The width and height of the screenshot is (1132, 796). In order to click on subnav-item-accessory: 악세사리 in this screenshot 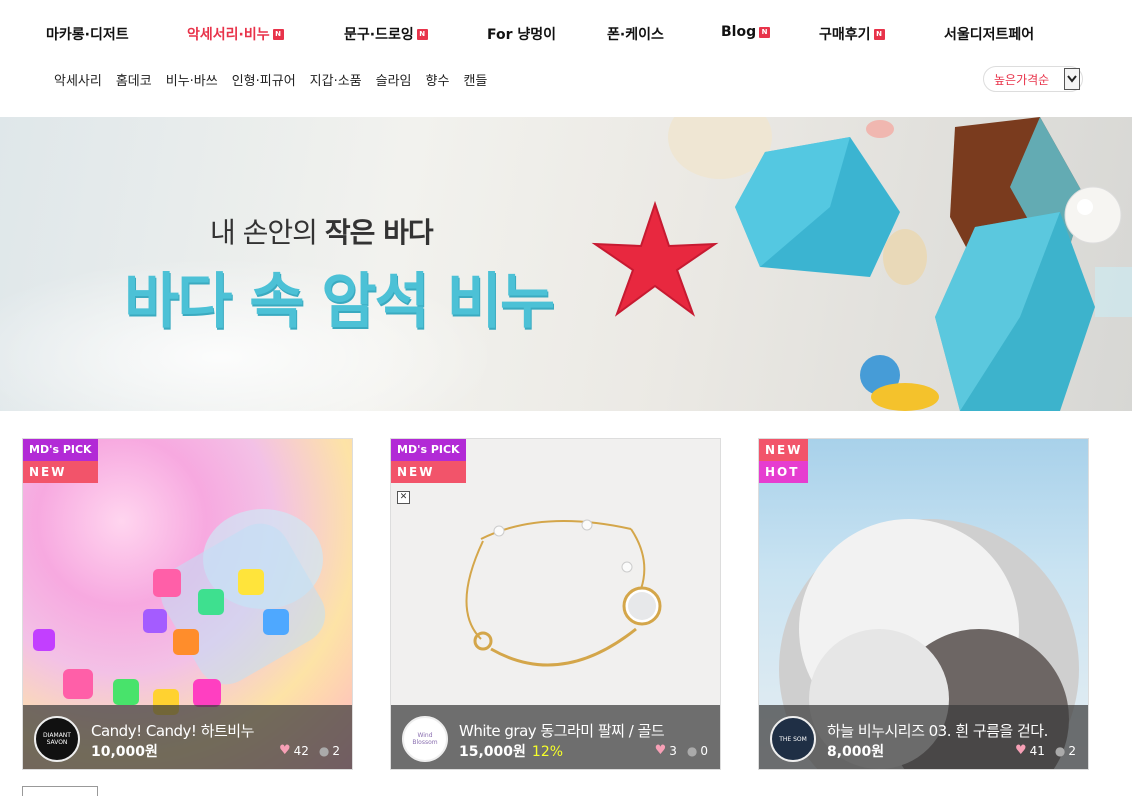, I will do `click(78, 79)`.